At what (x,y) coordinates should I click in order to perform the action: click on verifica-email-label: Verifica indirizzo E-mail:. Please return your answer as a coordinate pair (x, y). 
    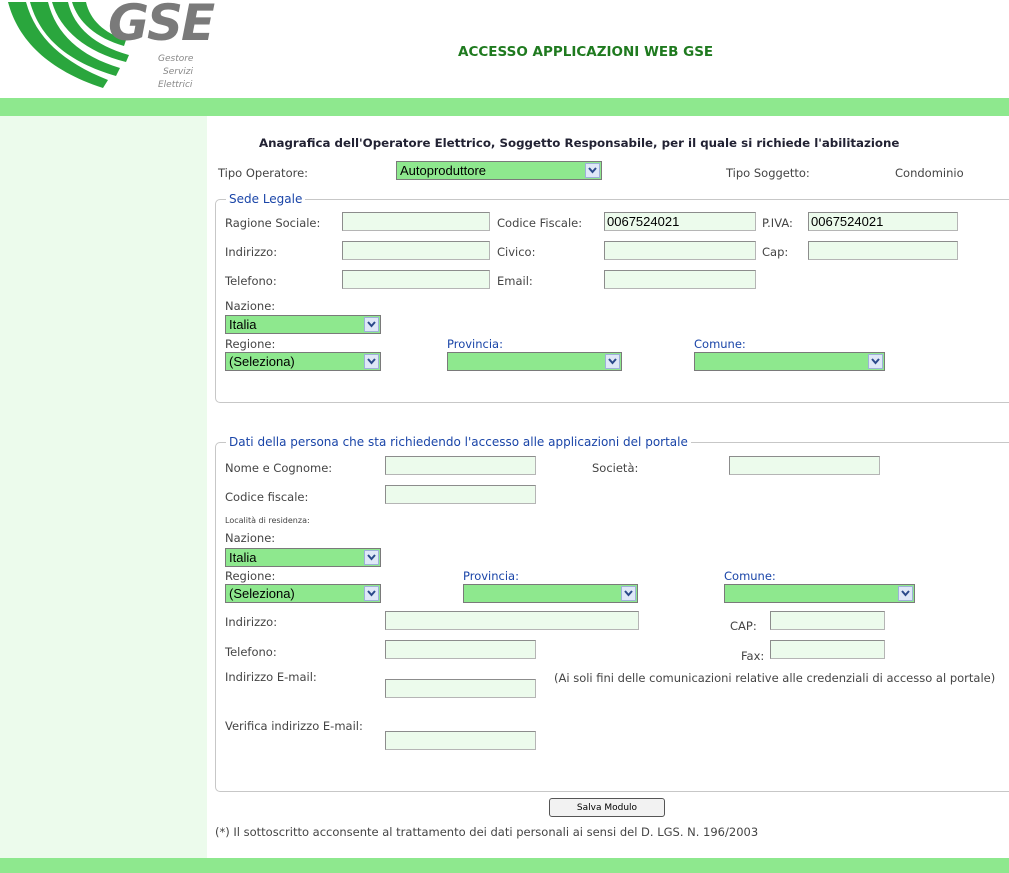
    Looking at the image, I should click on (294, 726).